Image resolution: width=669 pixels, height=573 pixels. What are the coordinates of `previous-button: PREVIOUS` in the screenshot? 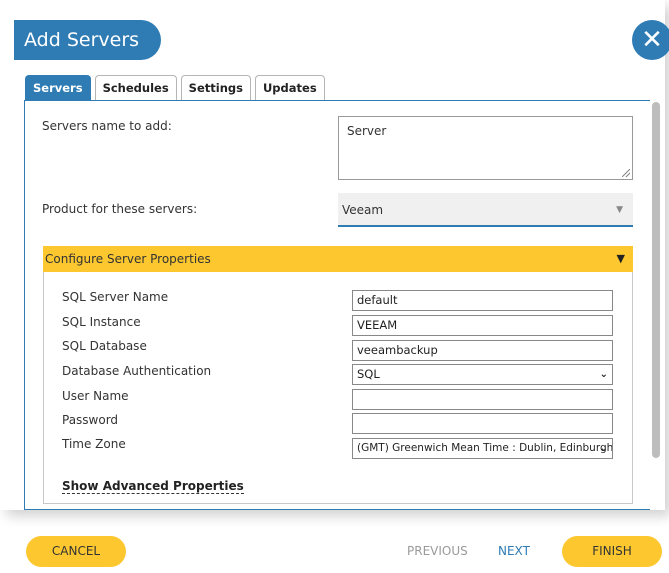 It's located at (437, 551).